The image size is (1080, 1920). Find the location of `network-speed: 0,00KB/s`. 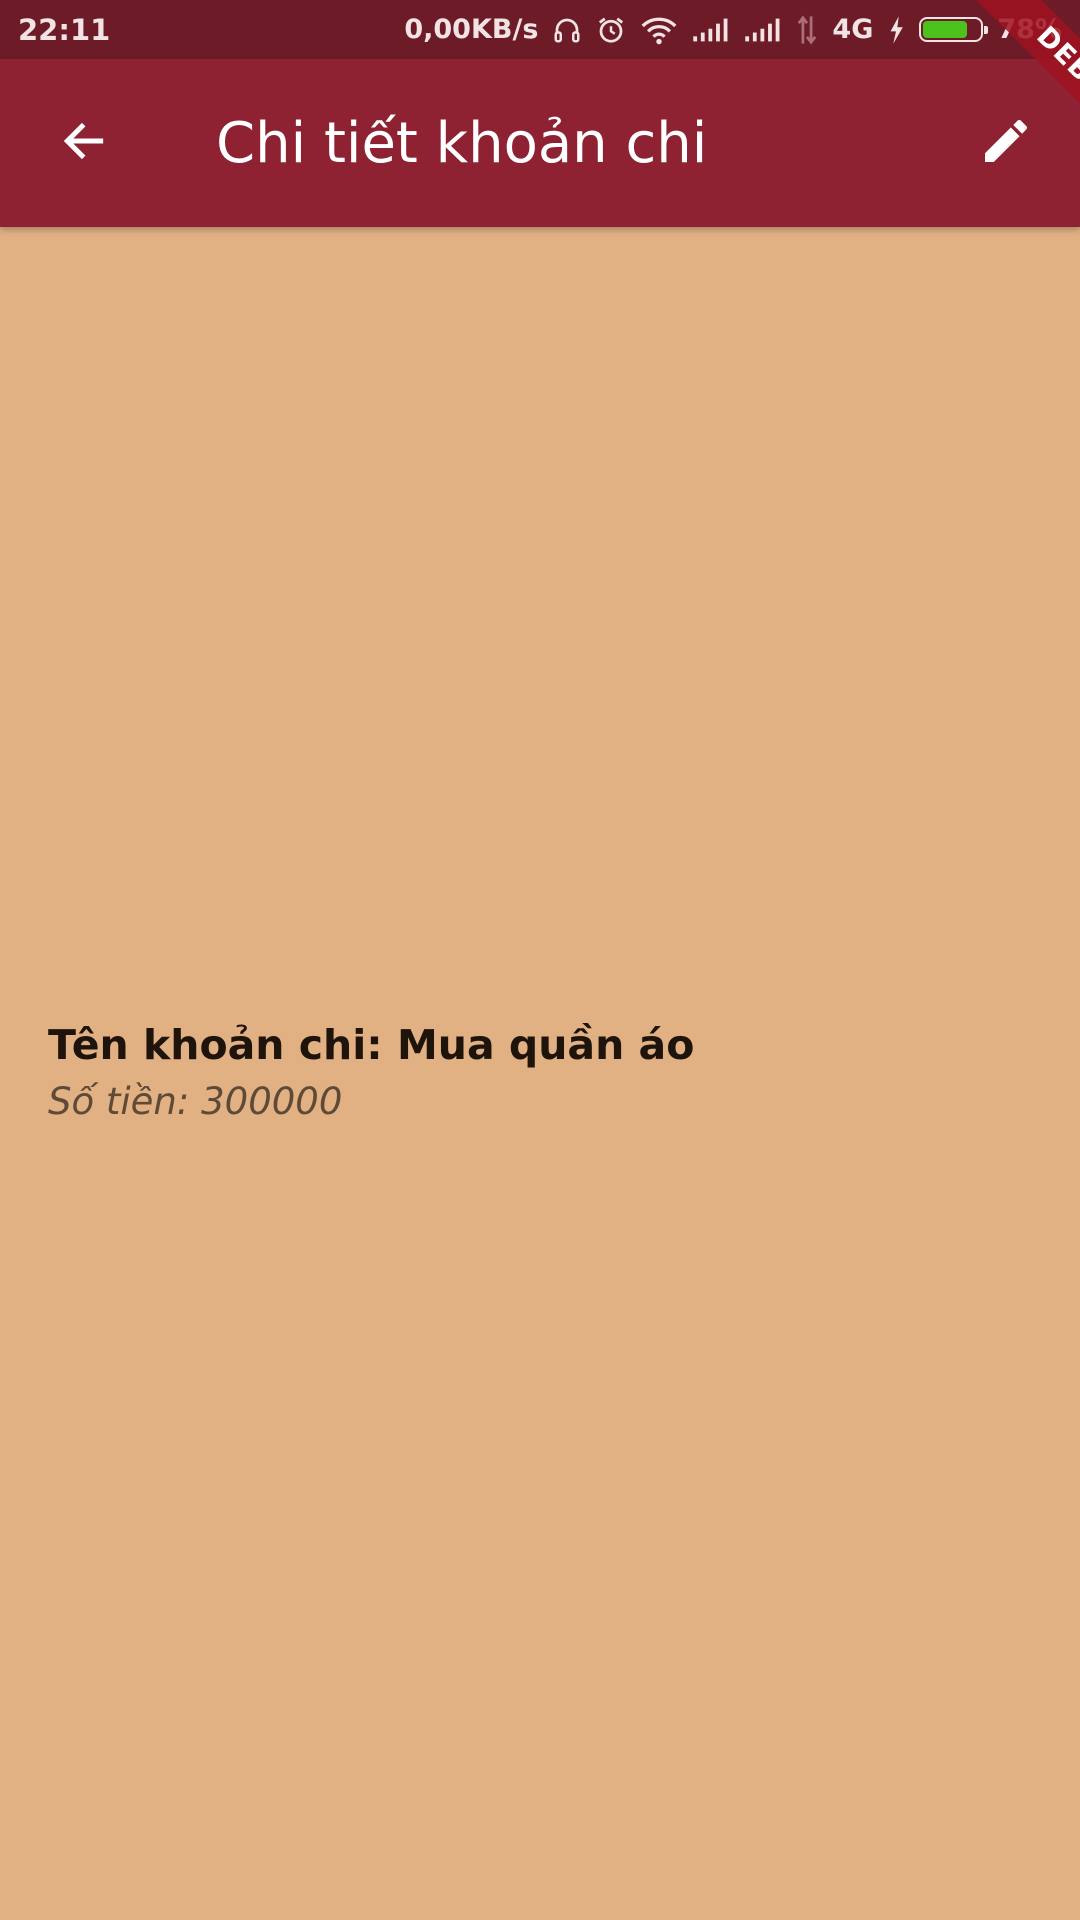

network-speed: 0,00KB/s is located at coordinates (471, 29).